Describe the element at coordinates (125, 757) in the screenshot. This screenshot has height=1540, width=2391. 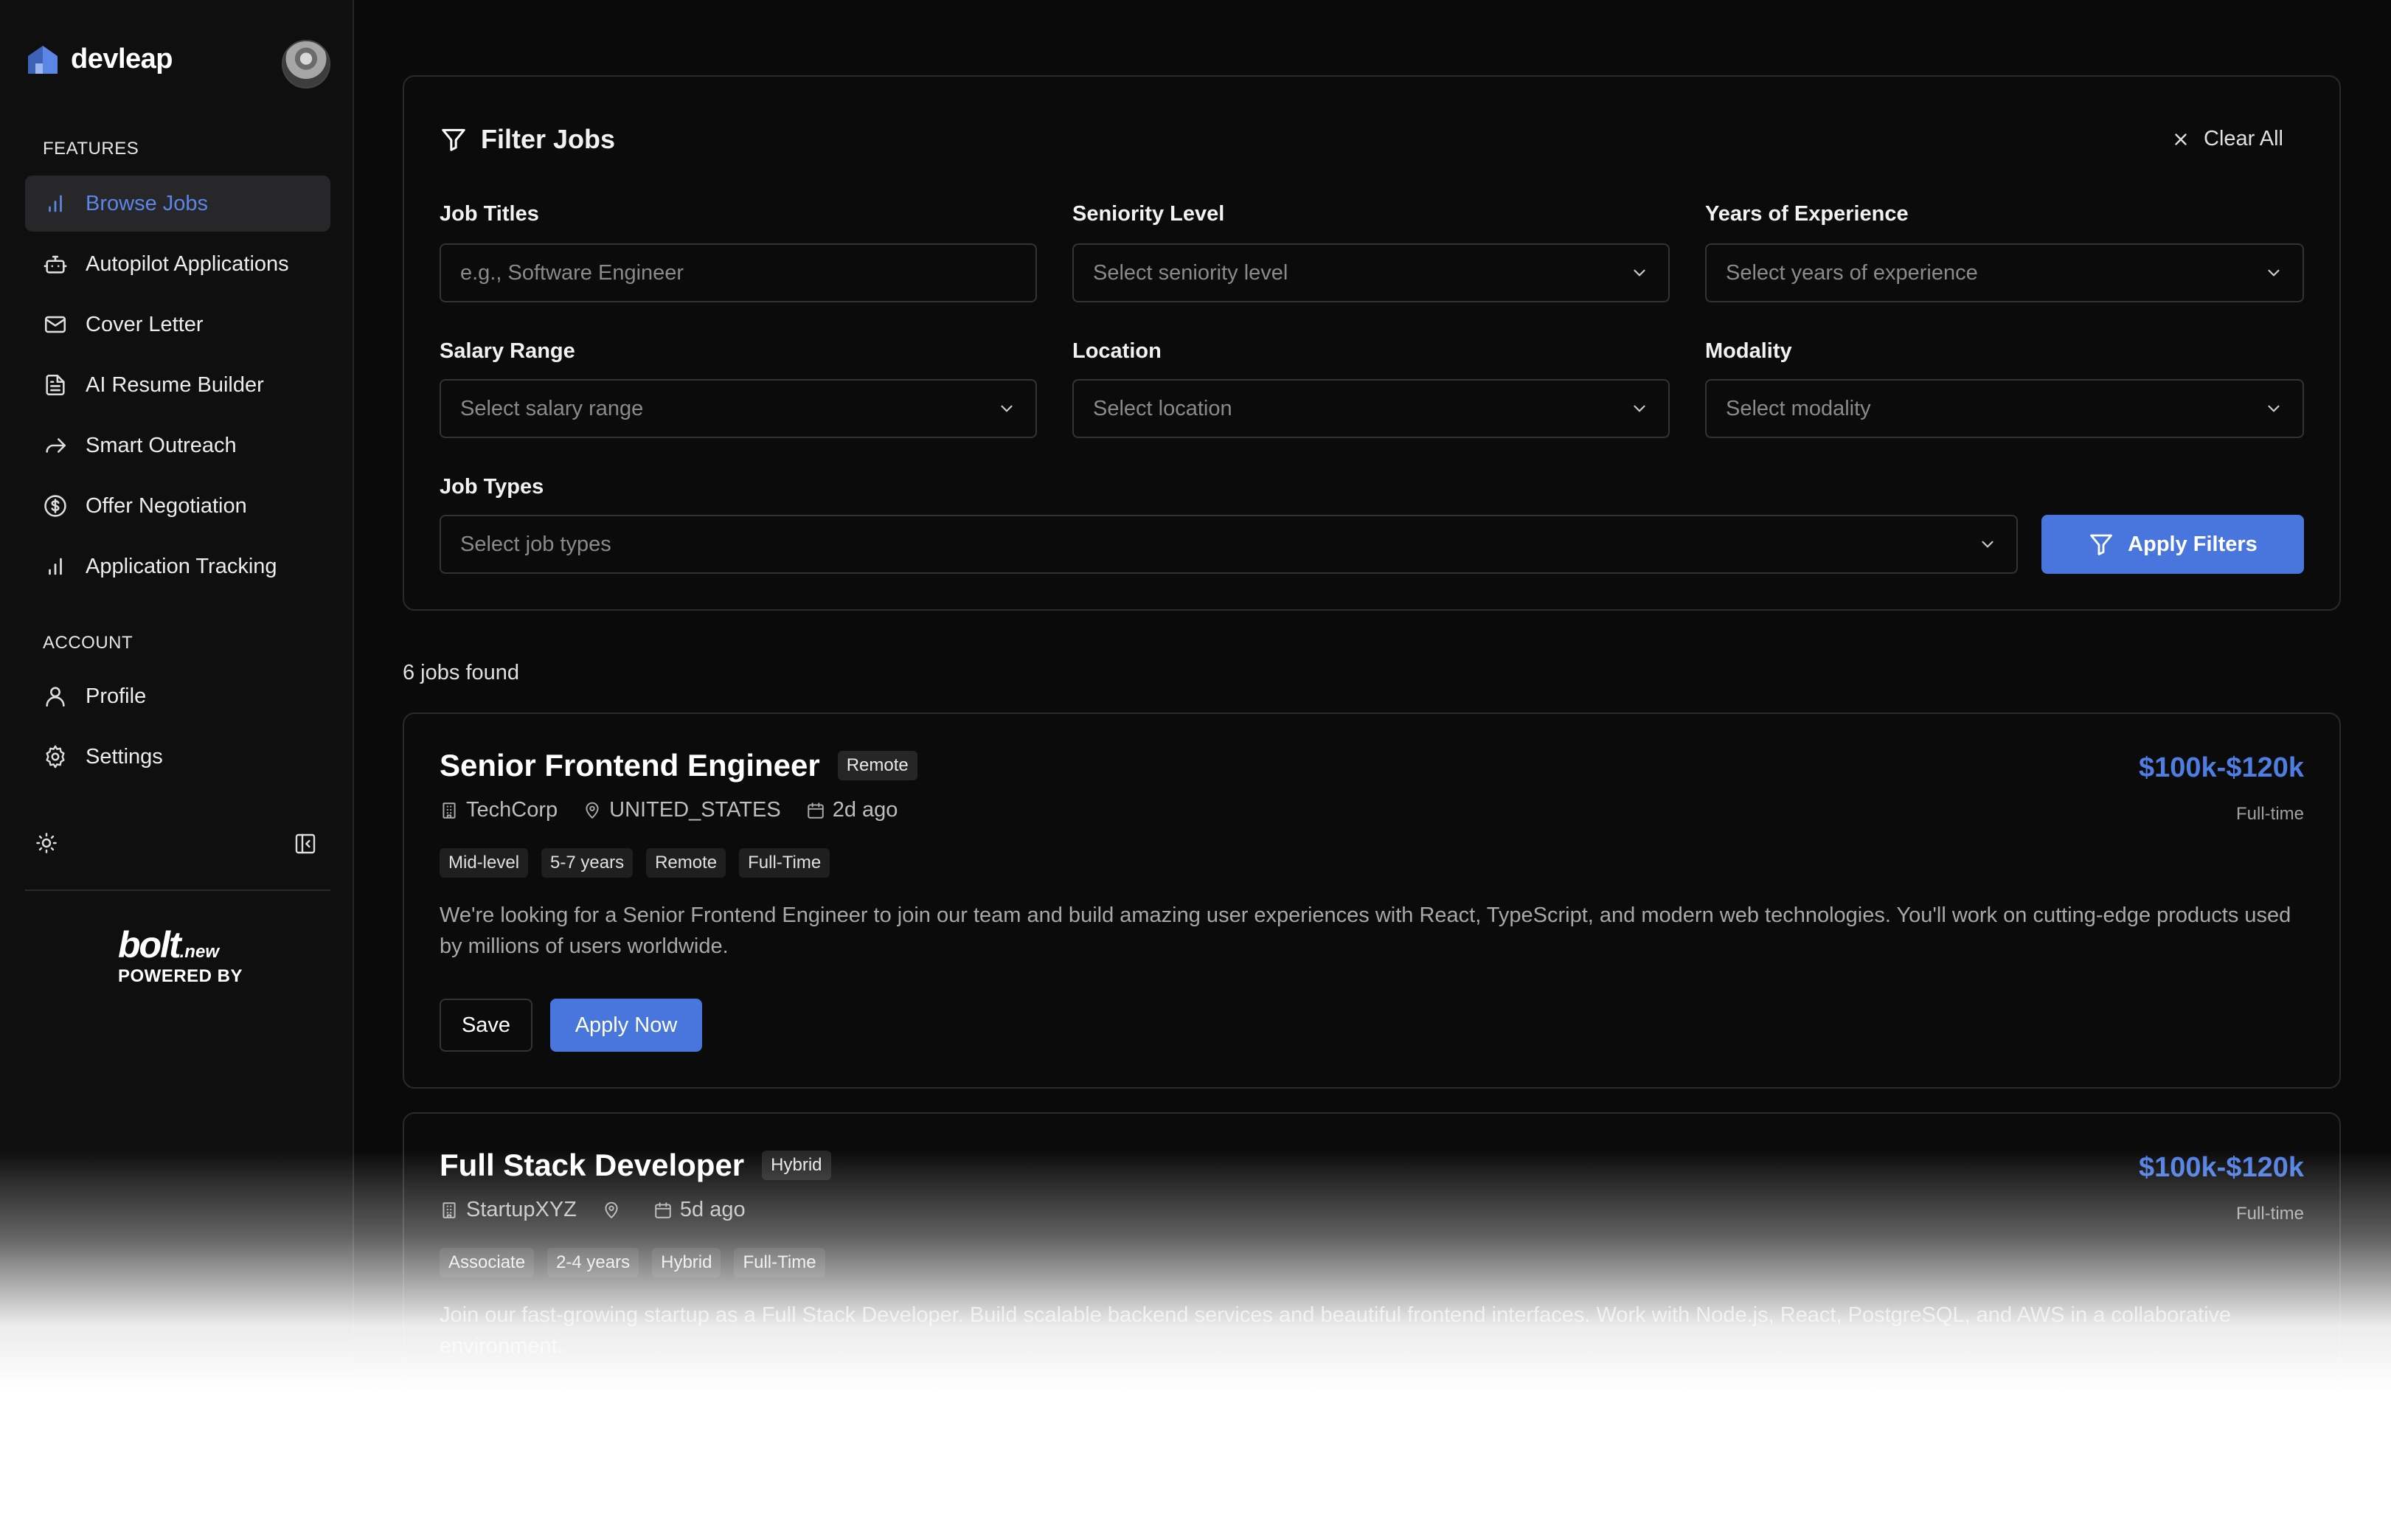
I see `sidebar-item-label: Settings` at that location.